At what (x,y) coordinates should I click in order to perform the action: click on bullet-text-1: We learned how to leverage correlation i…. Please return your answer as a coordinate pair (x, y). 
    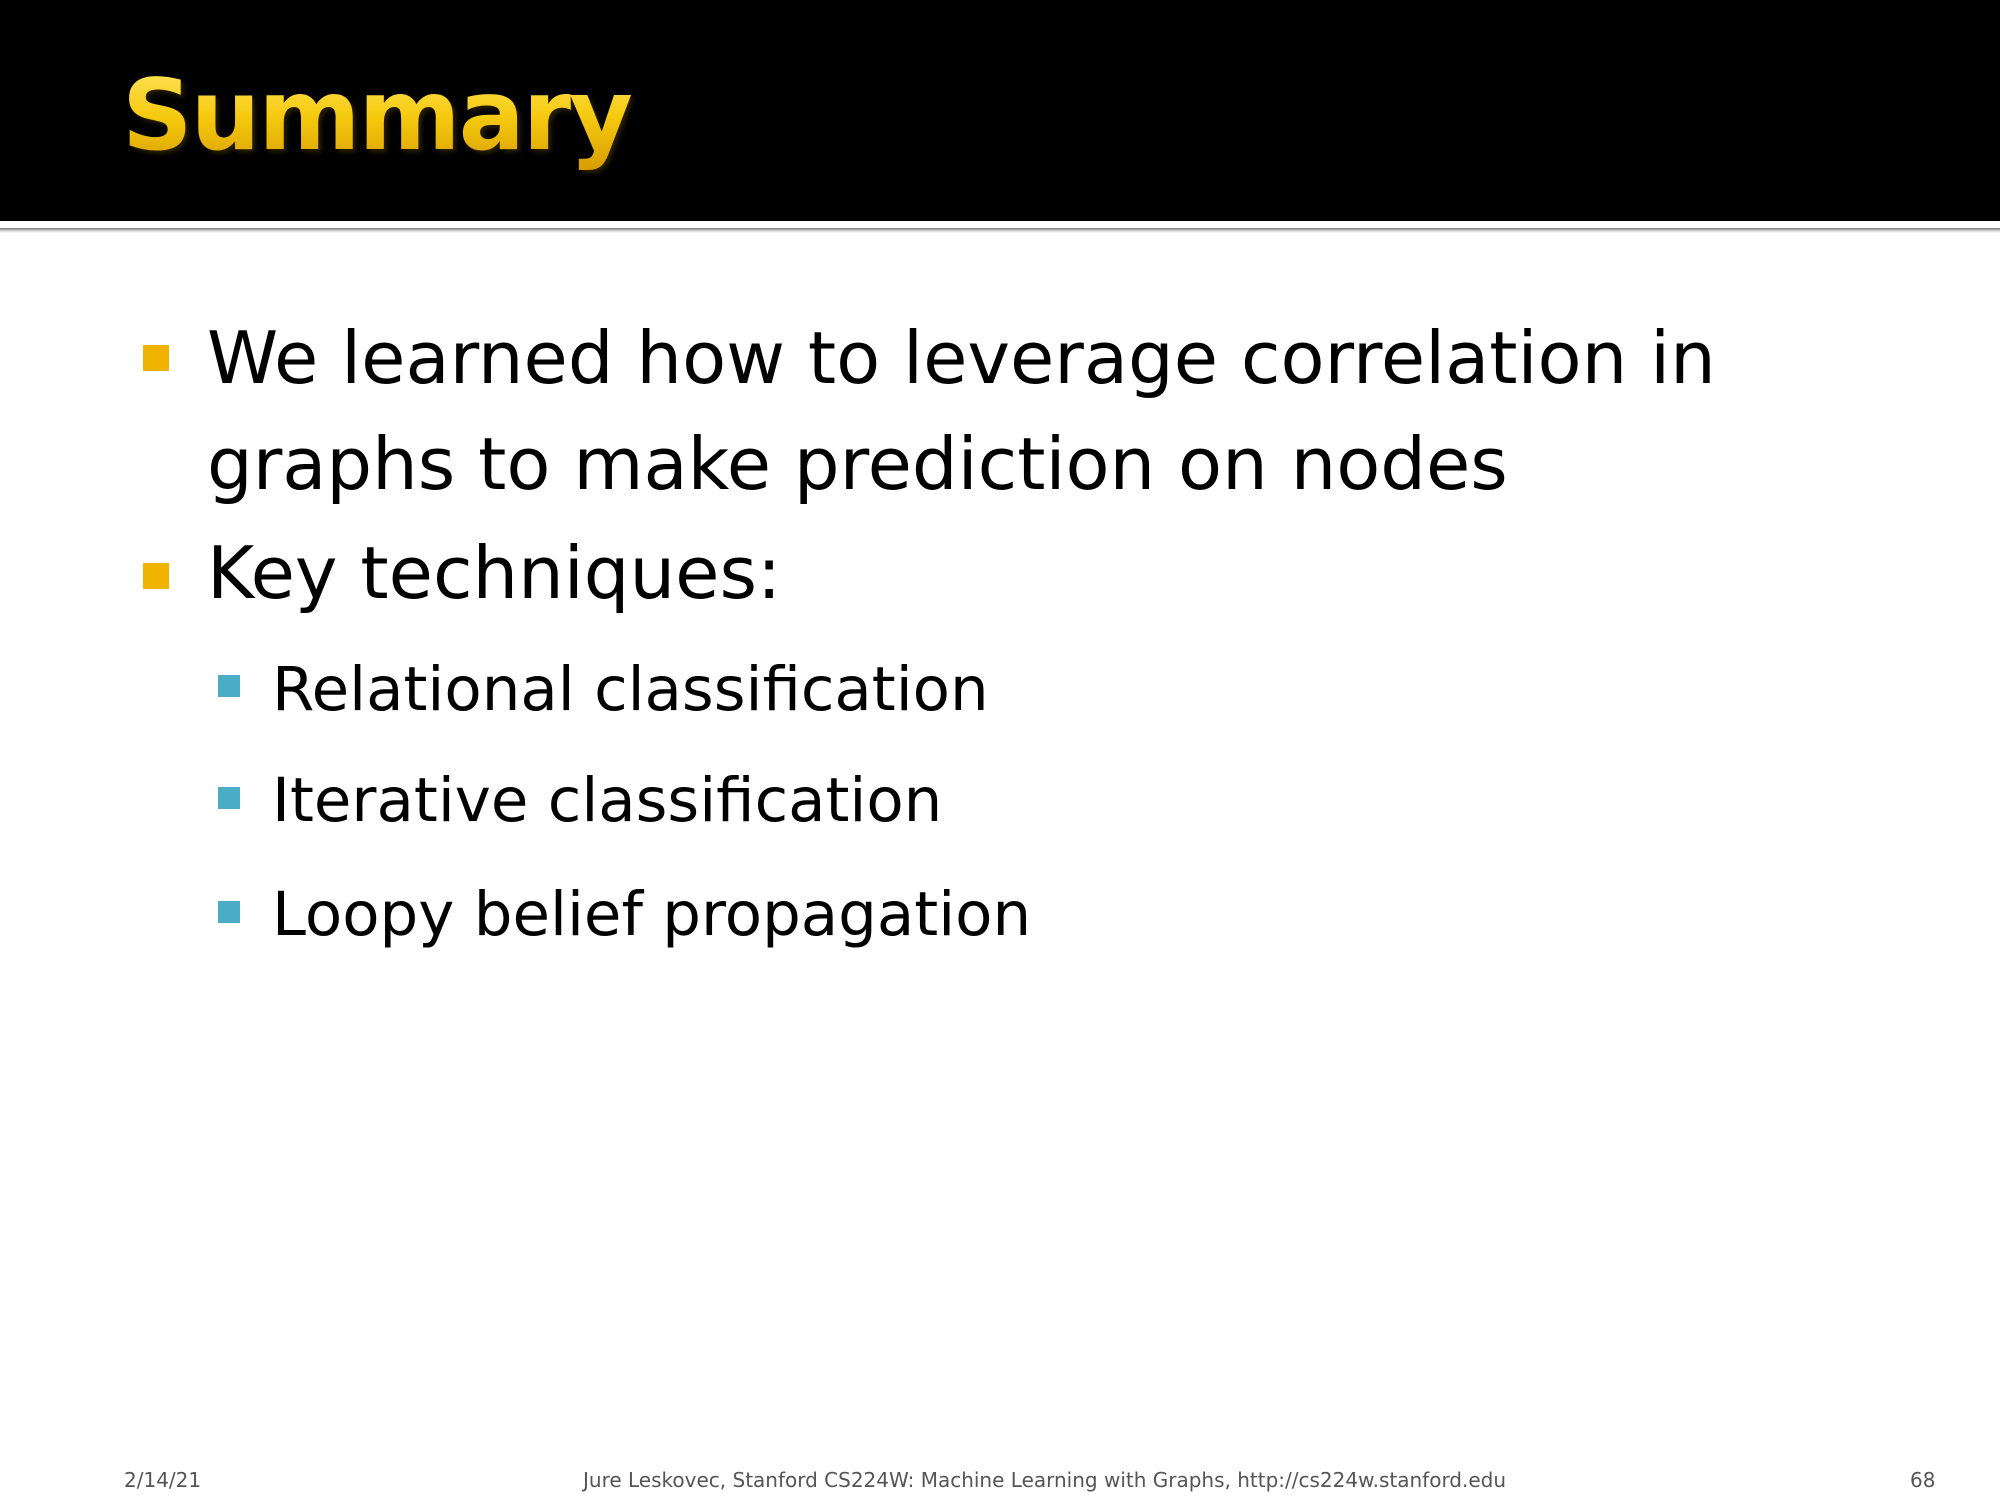
    Looking at the image, I should click on (961, 411).